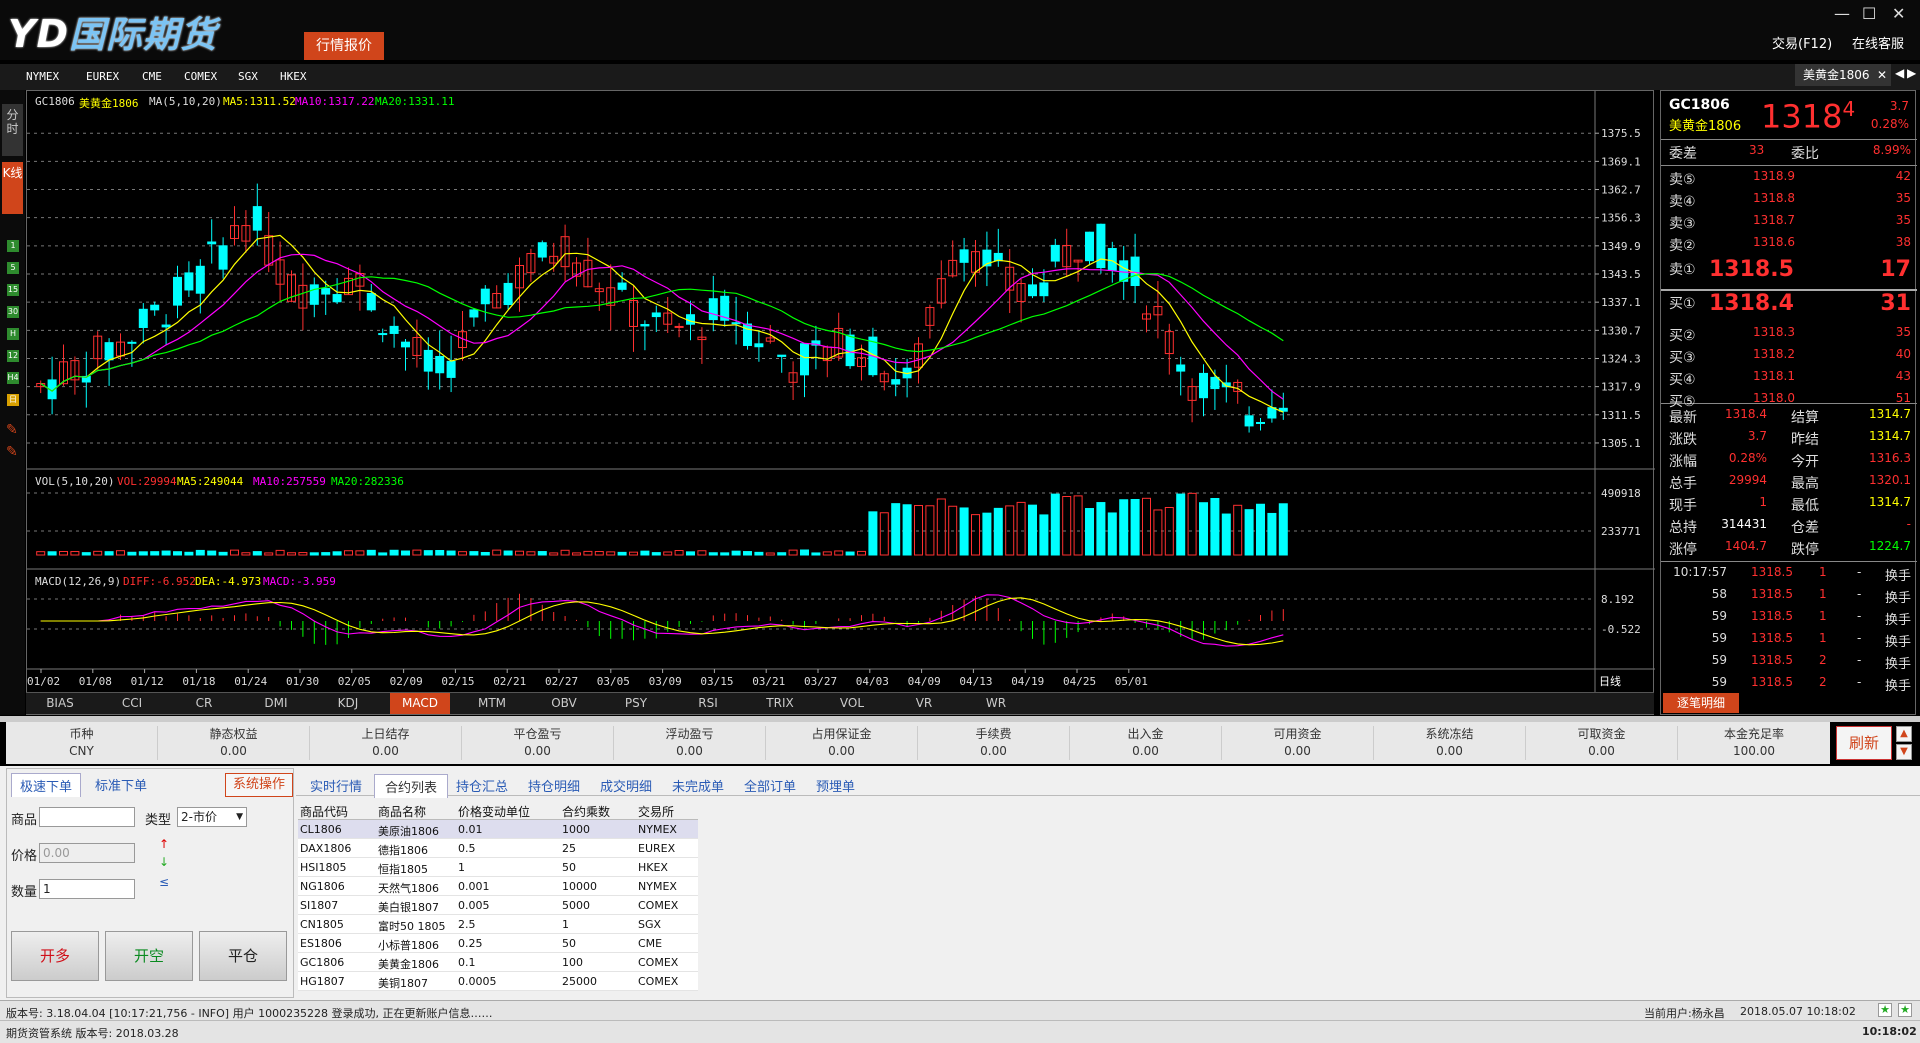  What do you see at coordinates (498, 867) in the screenshot?
I see `table-row: HSI1805 恒指1805 1 50 HKEX` at bounding box center [498, 867].